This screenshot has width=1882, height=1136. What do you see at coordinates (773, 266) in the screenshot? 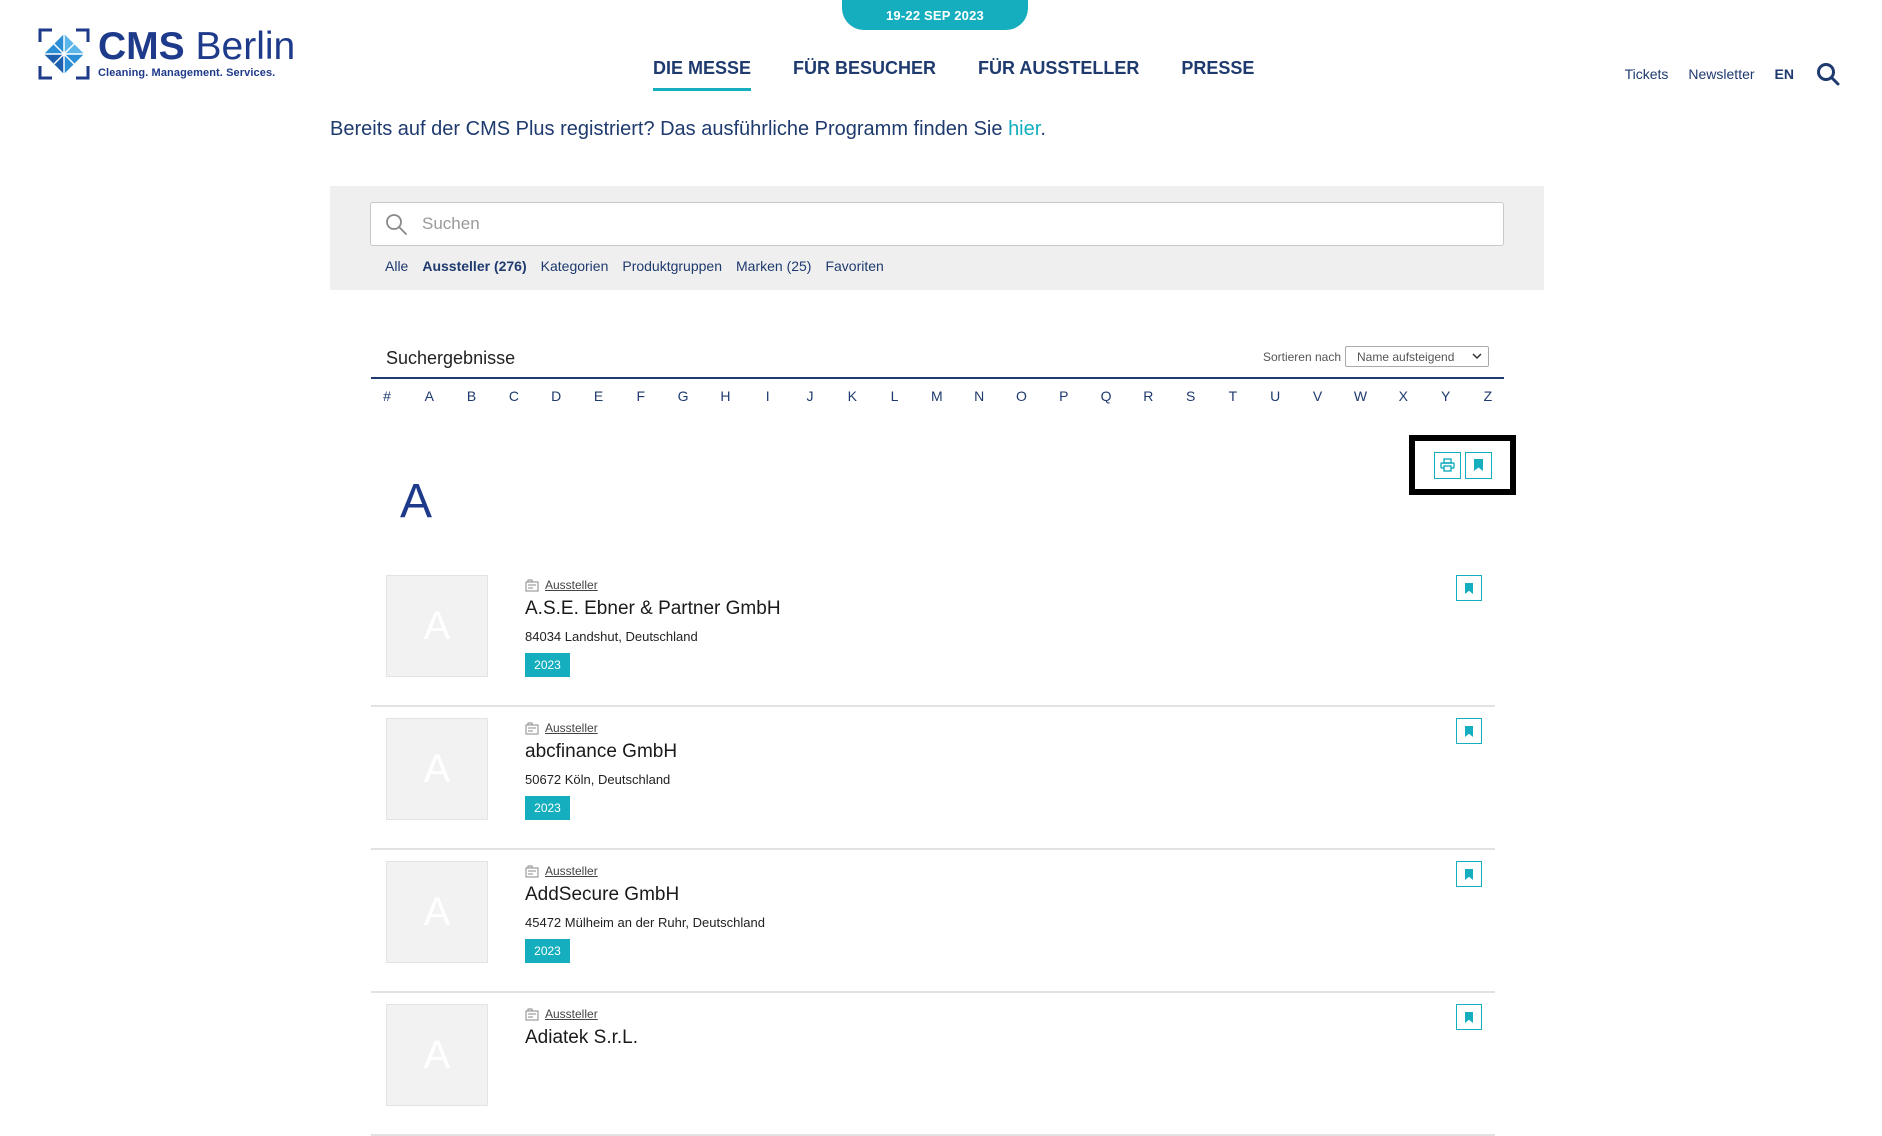
I see `tab-marken: Marken (25)` at bounding box center [773, 266].